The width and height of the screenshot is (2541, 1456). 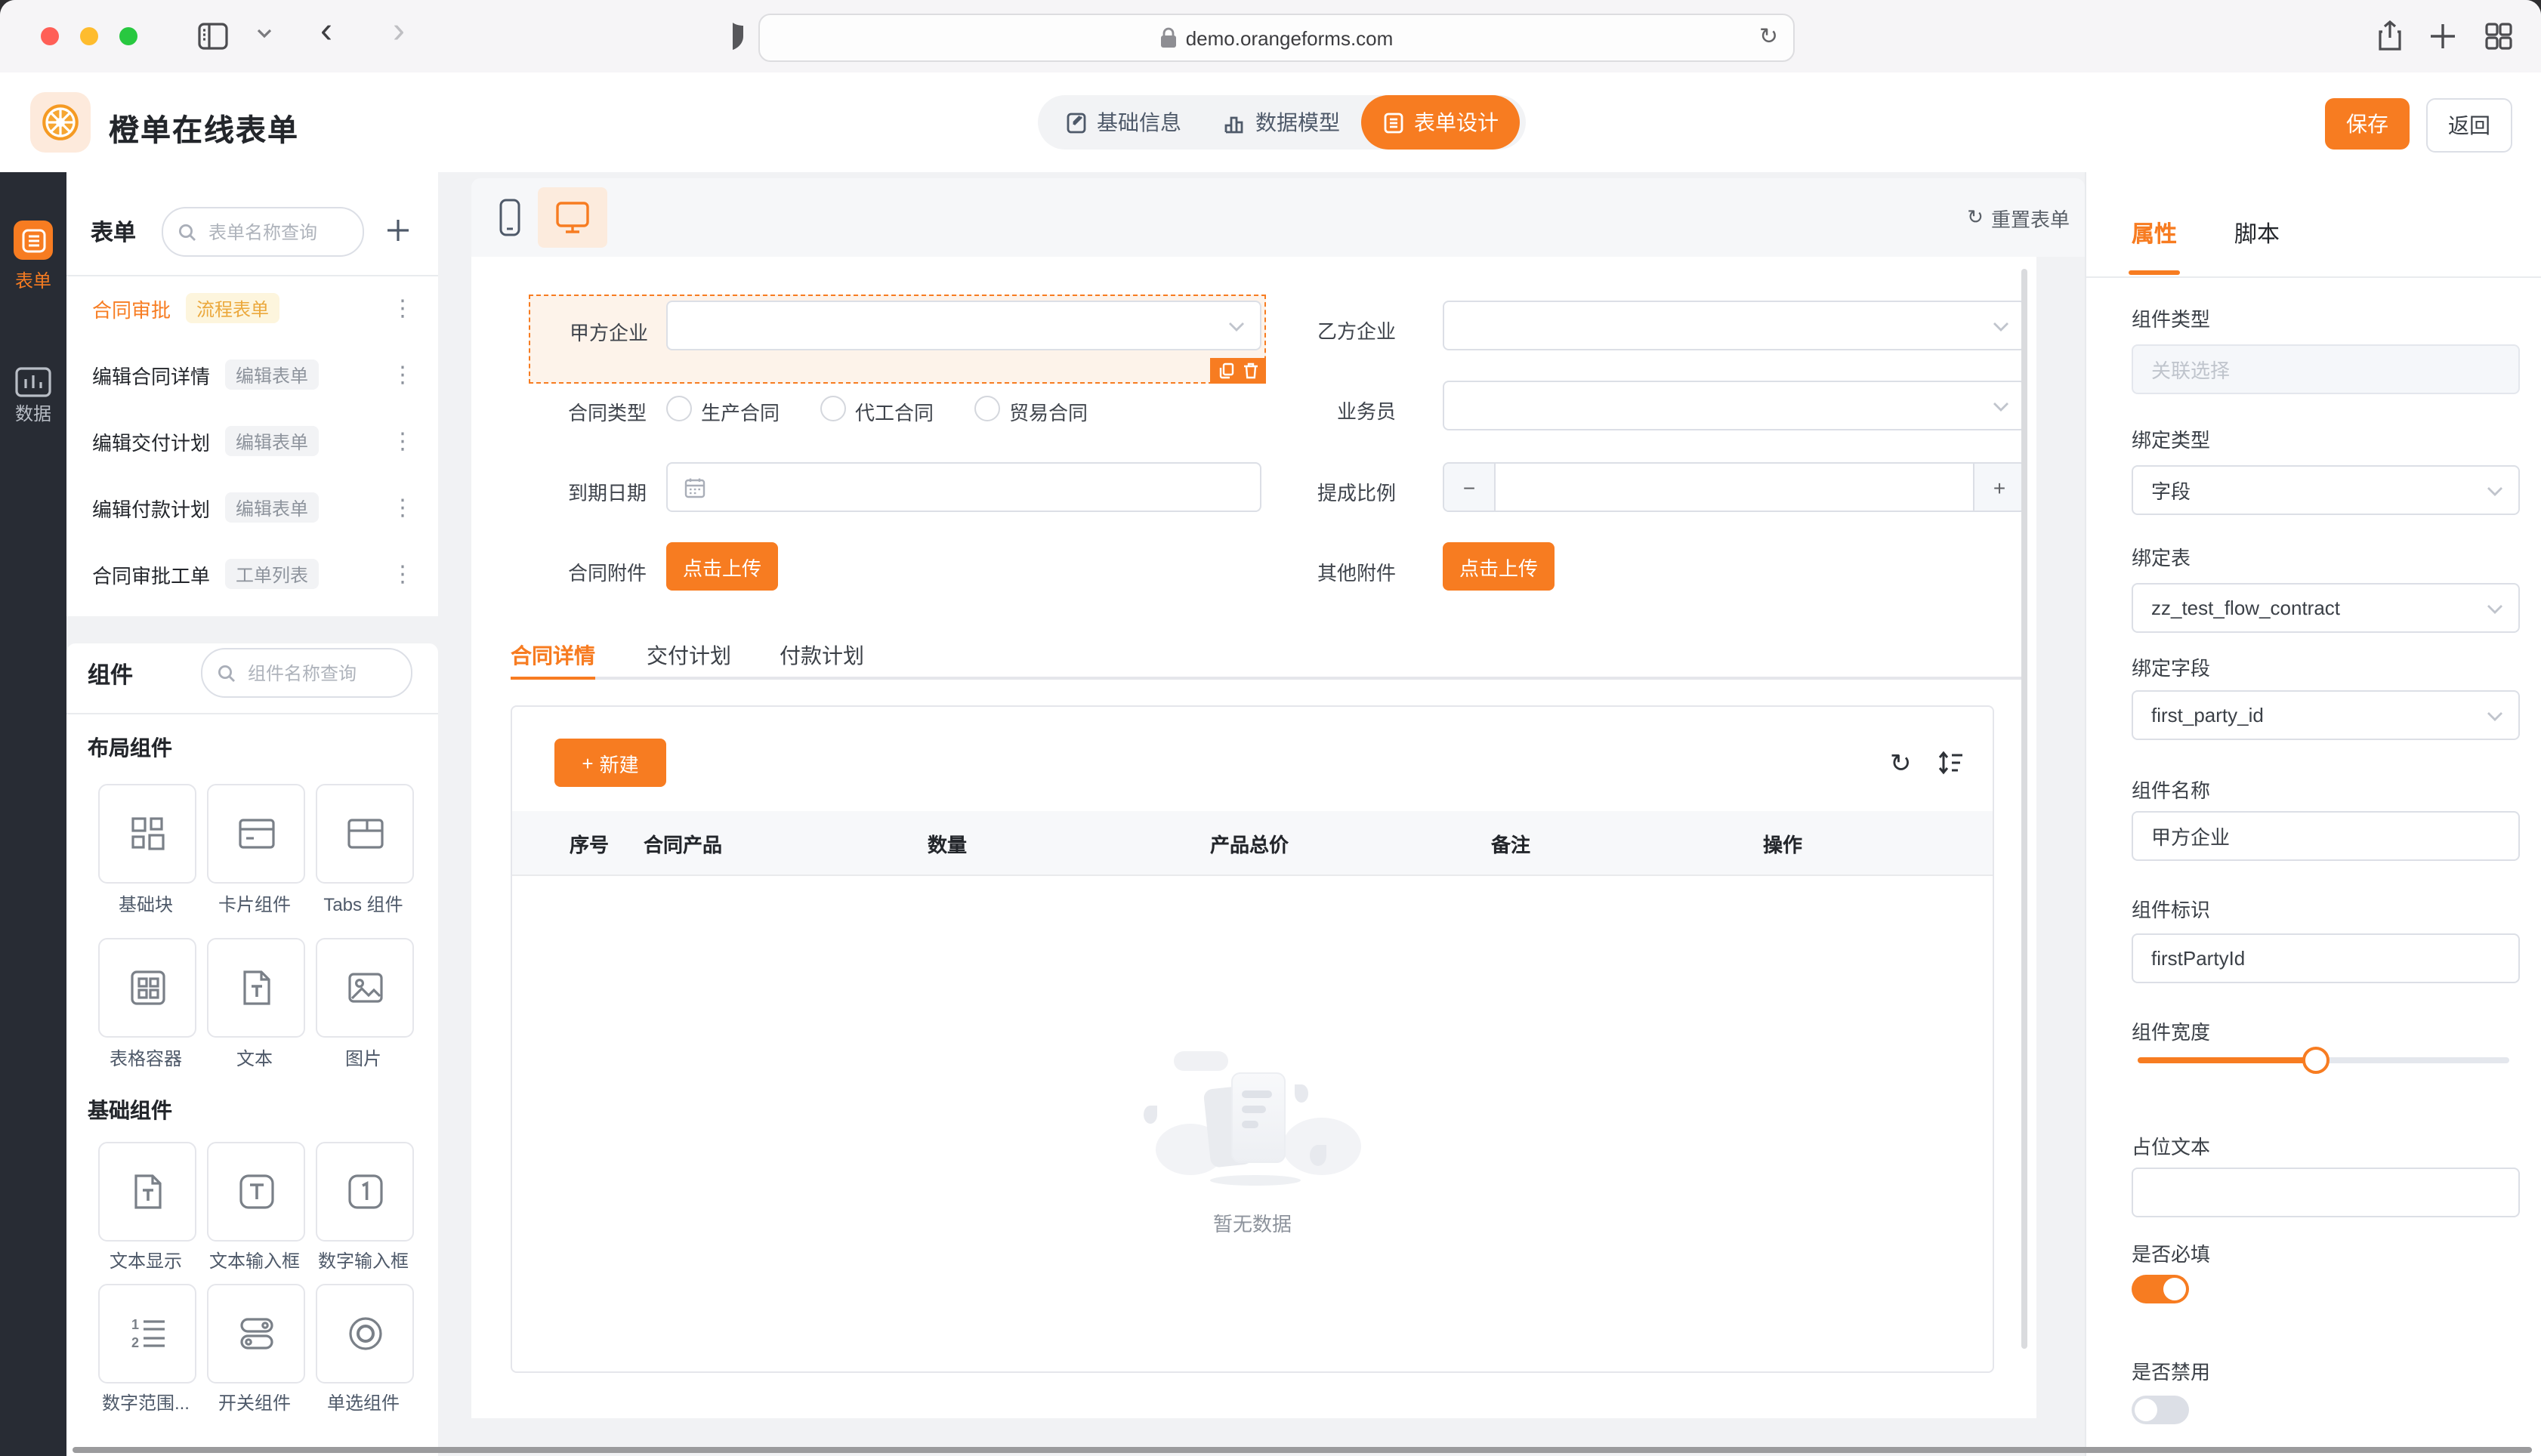 I want to click on bind-type-select: 字段, so click(x=2326, y=490).